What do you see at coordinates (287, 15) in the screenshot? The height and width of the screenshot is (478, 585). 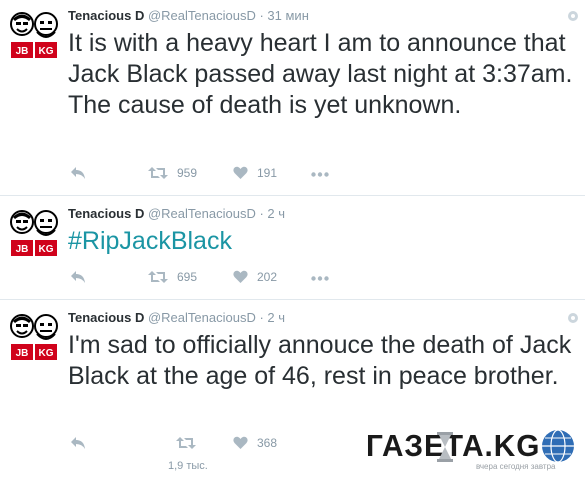 I see `timestamp: 31 мин` at bounding box center [287, 15].